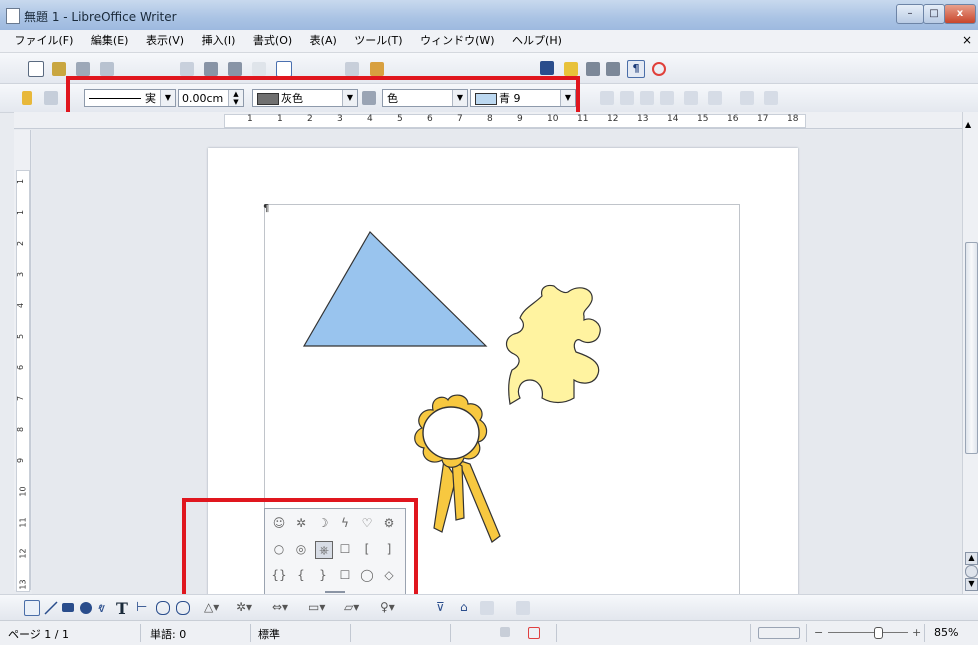 The image size is (978, 645). Describe the element at coordinates (316, 607) in the screenshot. I see `flowchart-icon: ▭▾` at that location.